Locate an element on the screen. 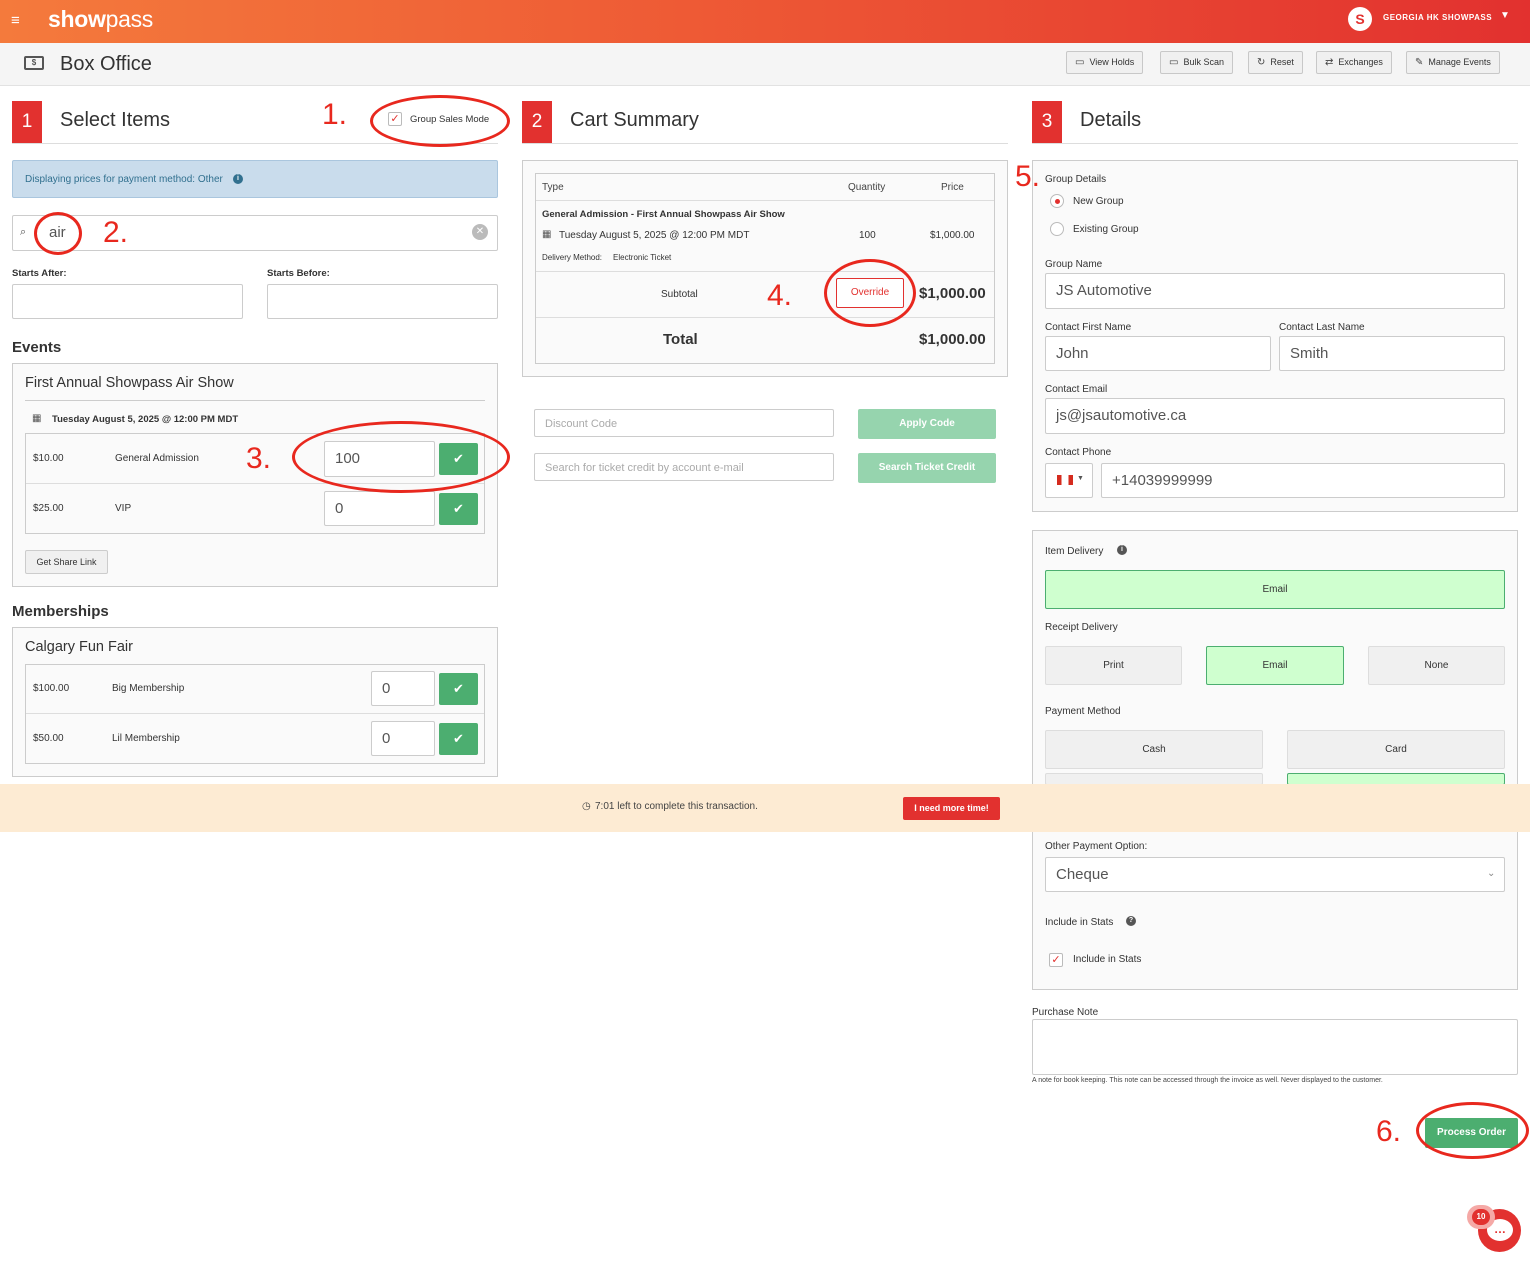  annotation-number: 1. is located at coordinates (335, 114).